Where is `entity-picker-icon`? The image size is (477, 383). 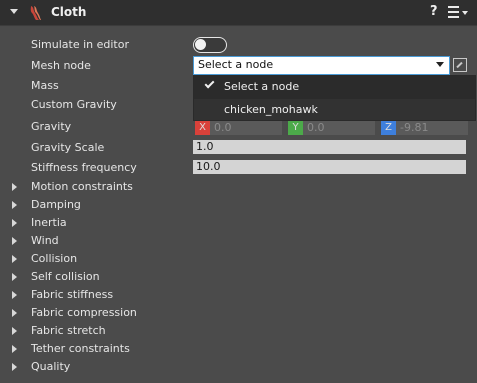
entity-picker-icon is located at coordinates (460, 65).